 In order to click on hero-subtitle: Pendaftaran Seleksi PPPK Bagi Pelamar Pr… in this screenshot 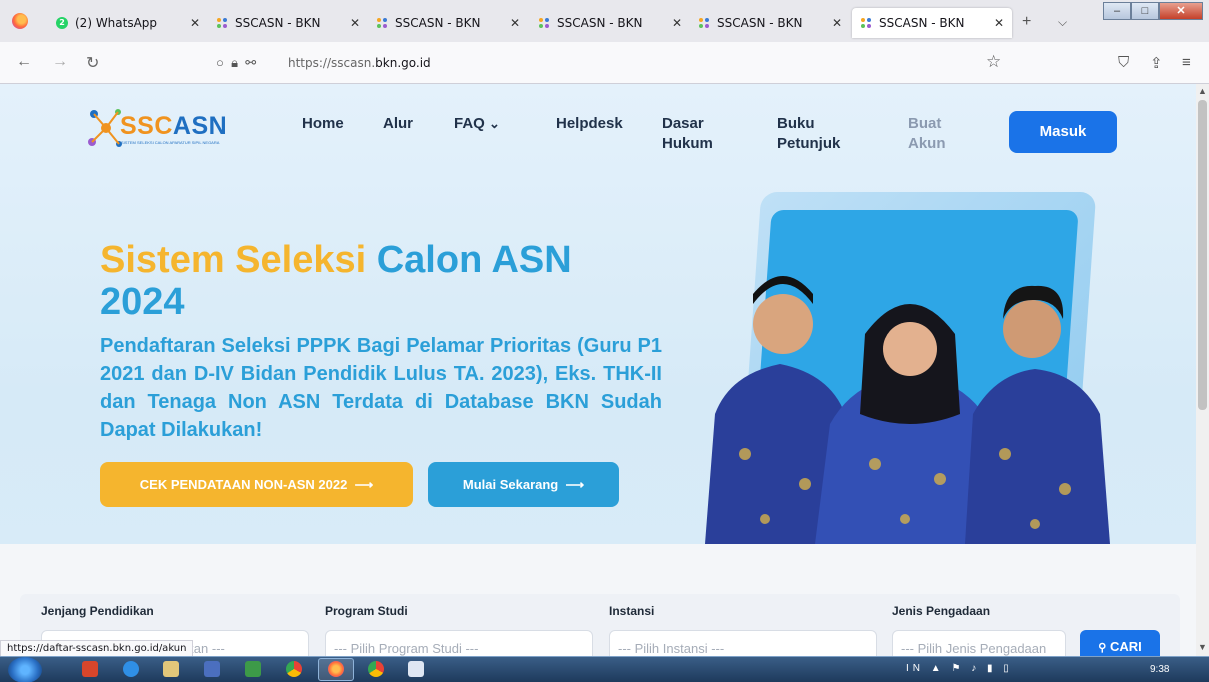, I will do `click(381, 388)`.